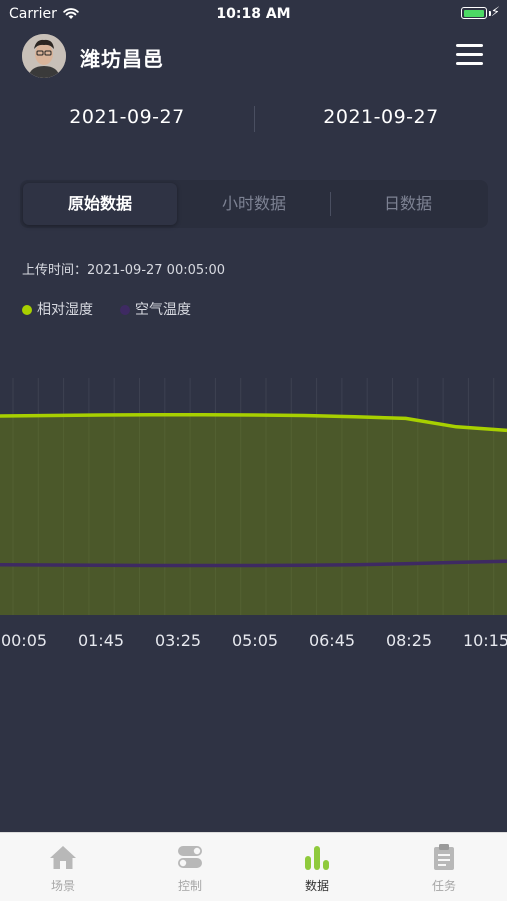 The image size is (507, 901). I want to click on status-bar: Carrier 10:18 AM ⚡, so click(253, 14).